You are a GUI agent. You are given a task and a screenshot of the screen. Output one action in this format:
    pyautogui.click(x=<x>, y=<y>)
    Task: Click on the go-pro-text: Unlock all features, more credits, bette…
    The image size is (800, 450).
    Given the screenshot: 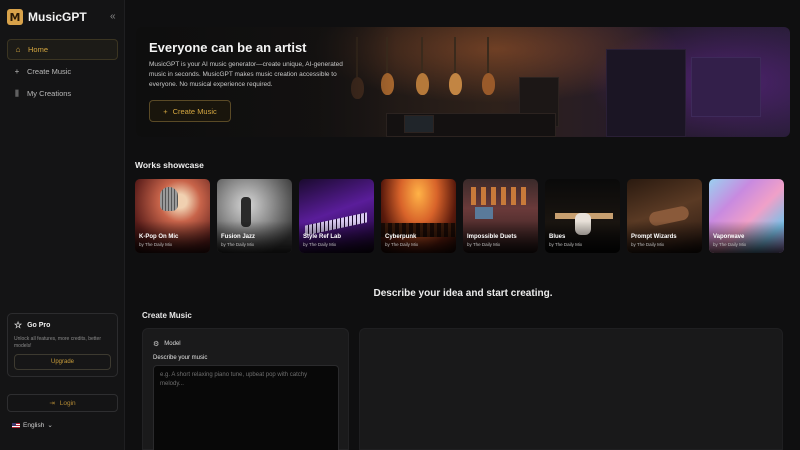 What is the action you would take?
    pyautogui.click(x=57, y=342)
    